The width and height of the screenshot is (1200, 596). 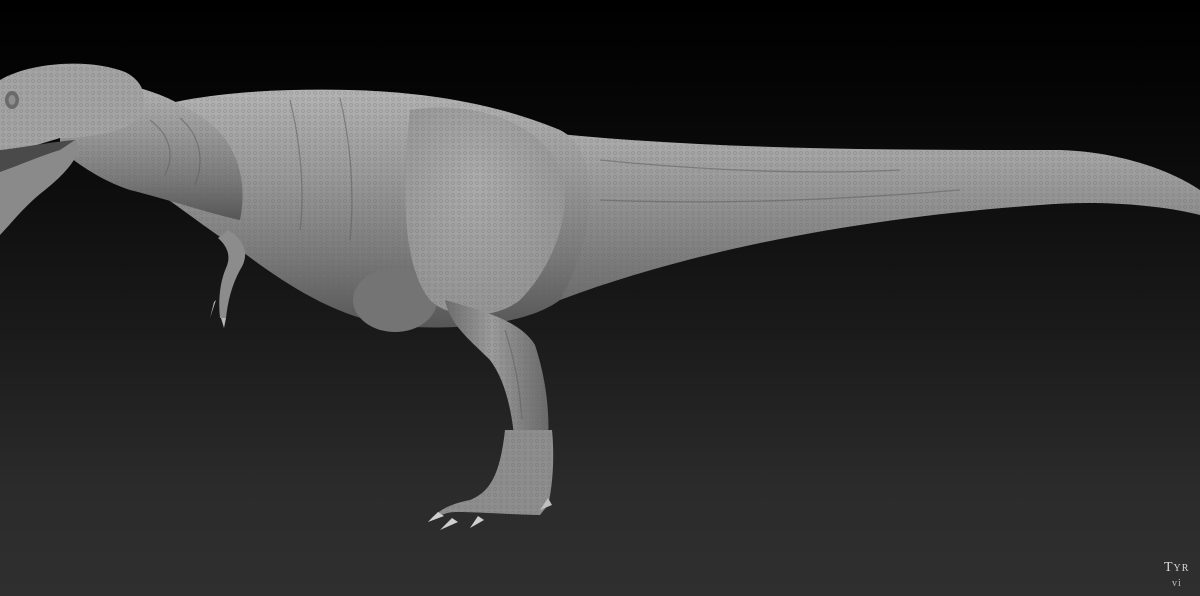 What do you see at coordinates (1177, 583) in the screenshot?
I see `caption-subtitle: vi` at bounding box center [1177, 583].